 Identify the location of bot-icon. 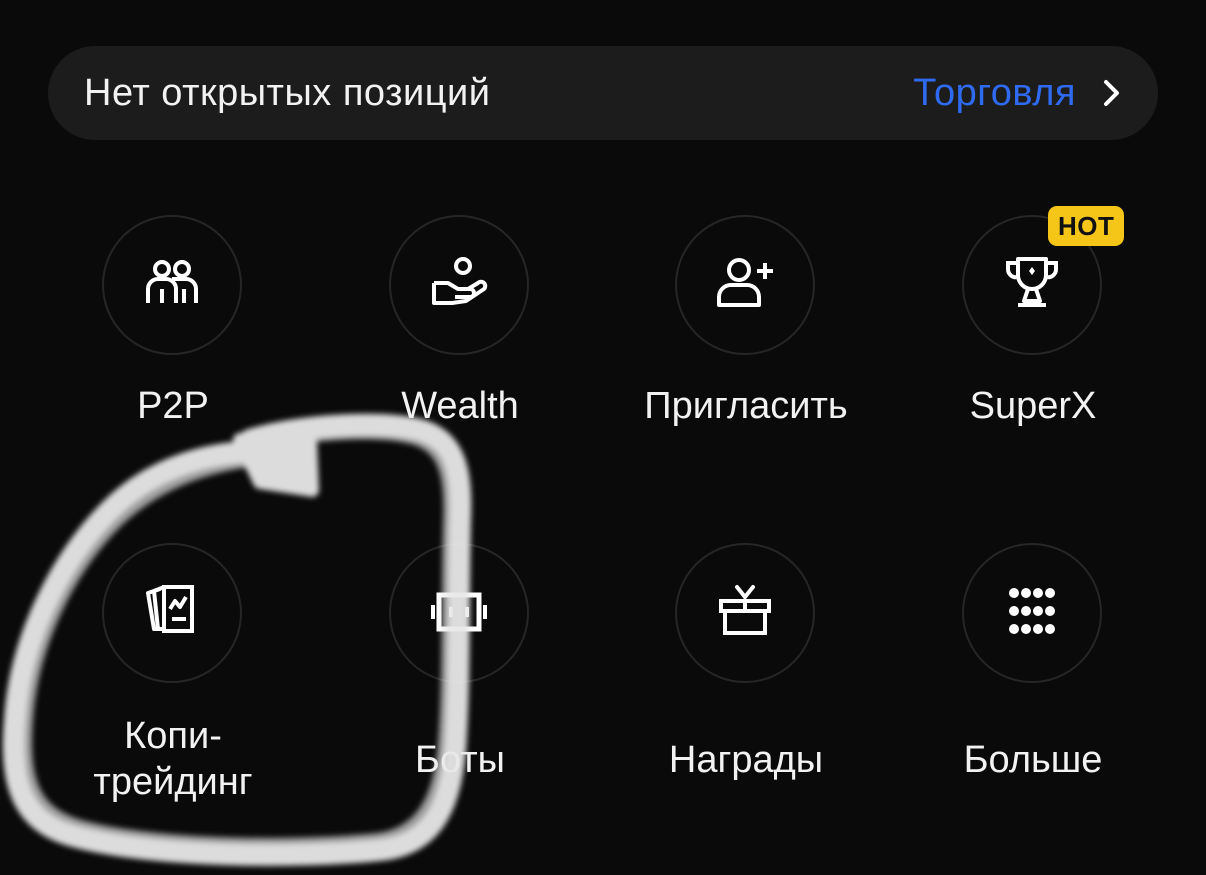
(459, 613).